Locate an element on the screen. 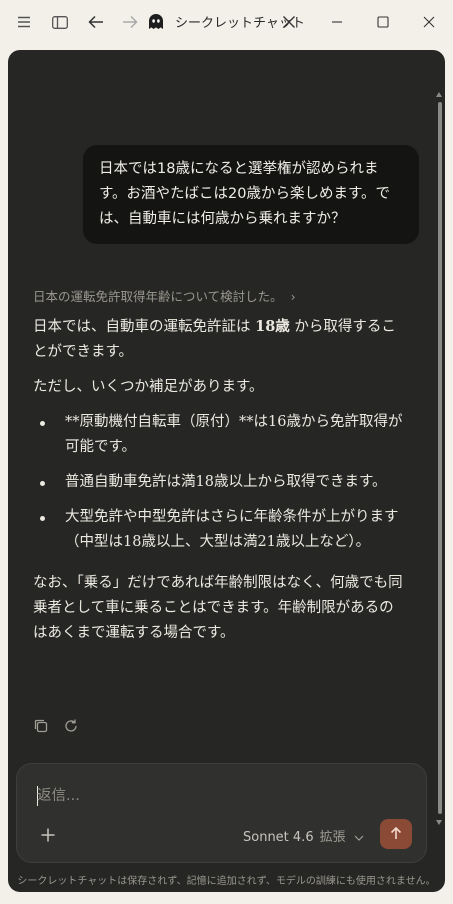 The height and width of the screenshot is (904, 453). sidebar-icon is located at coordinates (60, 22).